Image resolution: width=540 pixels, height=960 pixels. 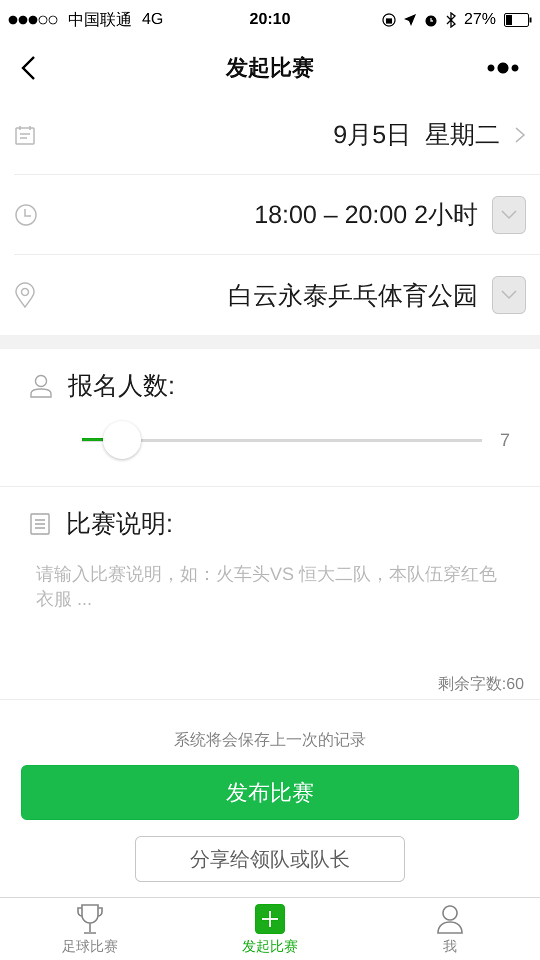 What do you see at coordinates (153, 20) in the screenshot?
I see `network-text: 4G` at bounding box center [153, 20].